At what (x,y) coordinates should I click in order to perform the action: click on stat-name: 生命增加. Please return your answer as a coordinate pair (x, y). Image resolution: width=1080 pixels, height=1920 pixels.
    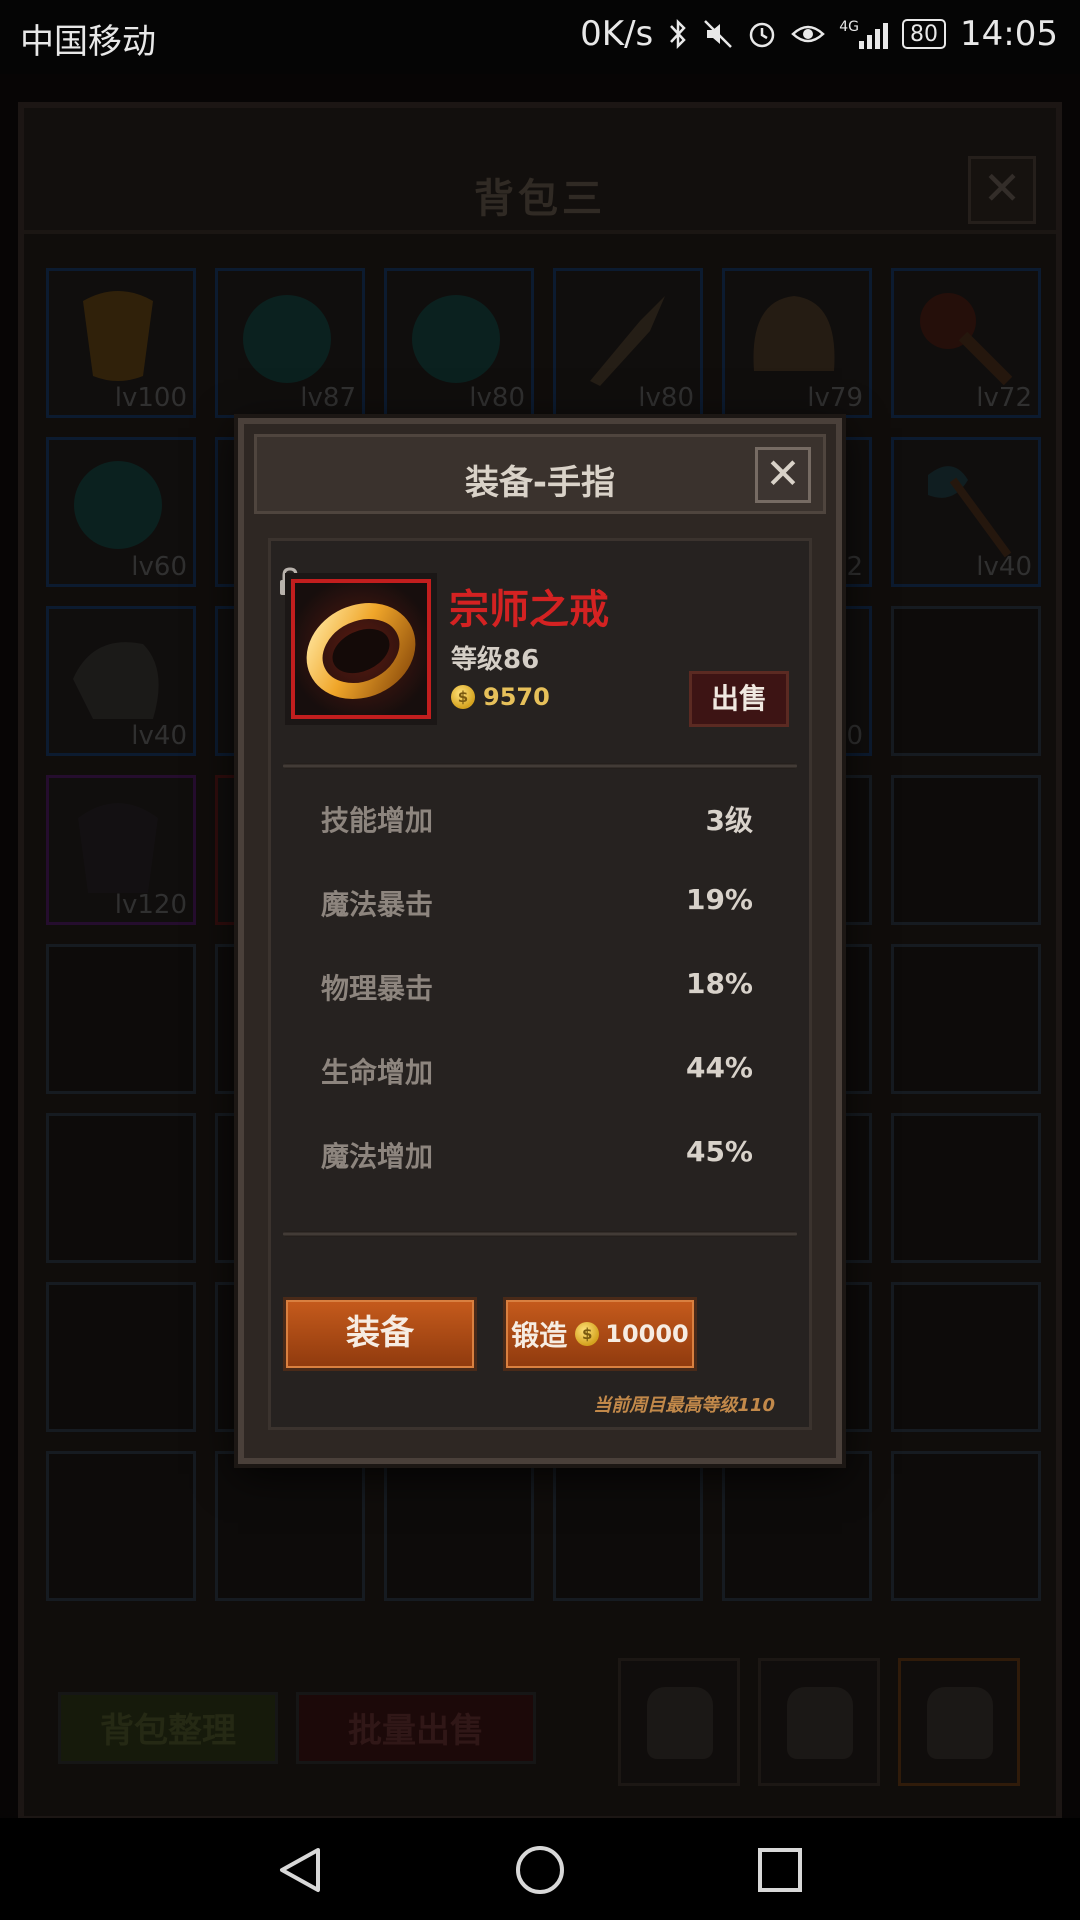
    Looking at the image, I should click on (377, 1072).